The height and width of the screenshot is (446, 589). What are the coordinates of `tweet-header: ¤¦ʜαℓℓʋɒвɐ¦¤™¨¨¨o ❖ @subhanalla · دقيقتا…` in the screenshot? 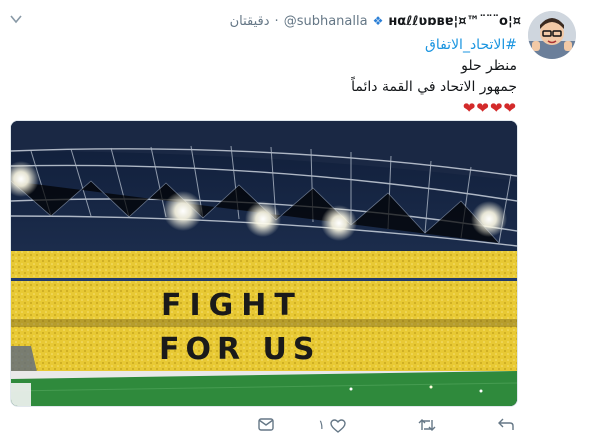 It's located at (375, 21).